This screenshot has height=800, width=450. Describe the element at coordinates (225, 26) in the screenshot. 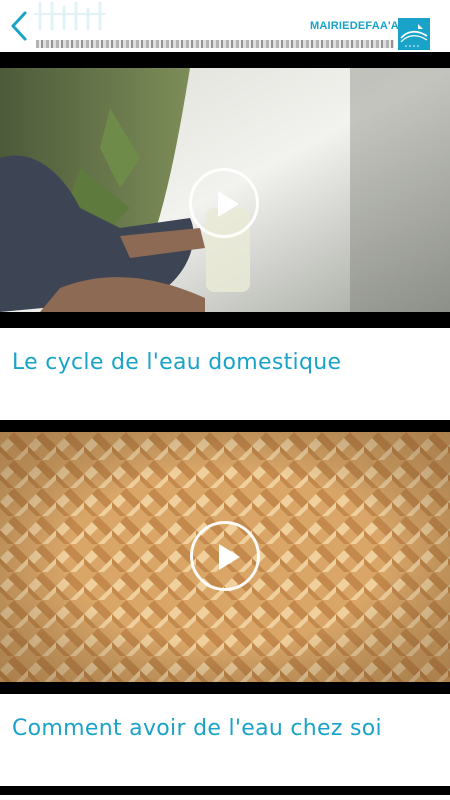

I see `app-header: MAIRIEDEFAA'A` at that location.